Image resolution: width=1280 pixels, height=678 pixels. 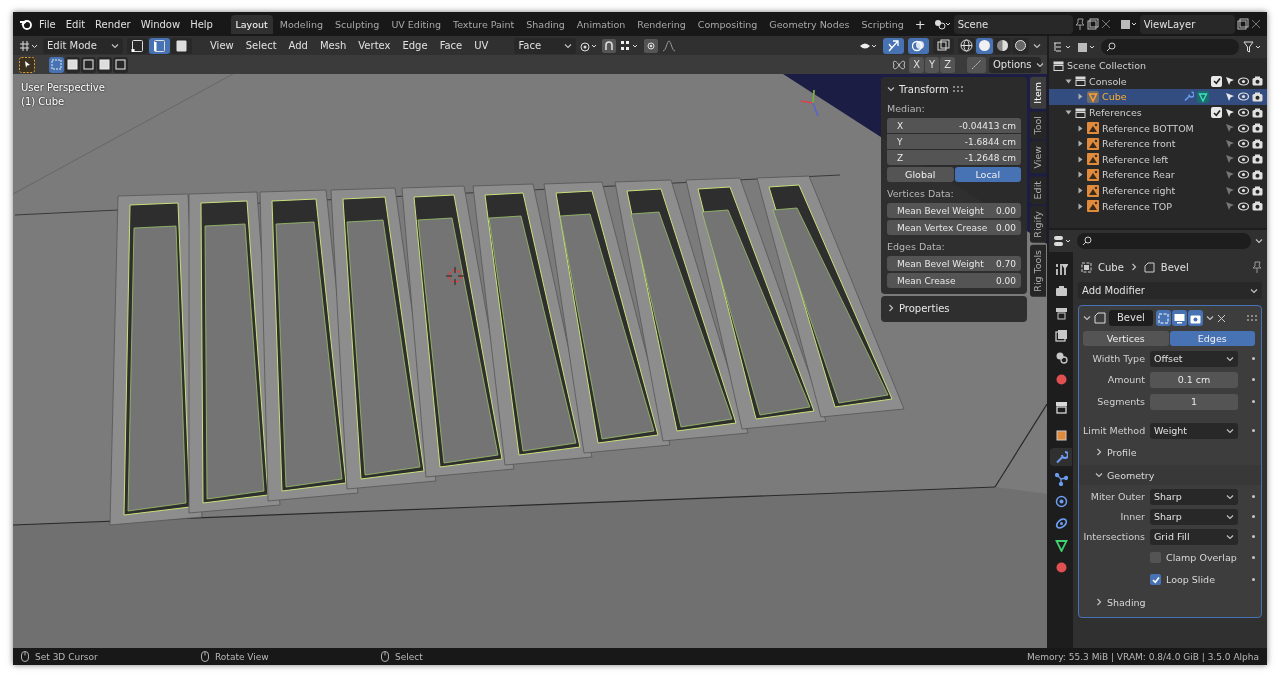 What do you see at coordinates (1038, 157) in the screenshot?
I see `sidebar-tab: View` at bounding box center [1038, 157].